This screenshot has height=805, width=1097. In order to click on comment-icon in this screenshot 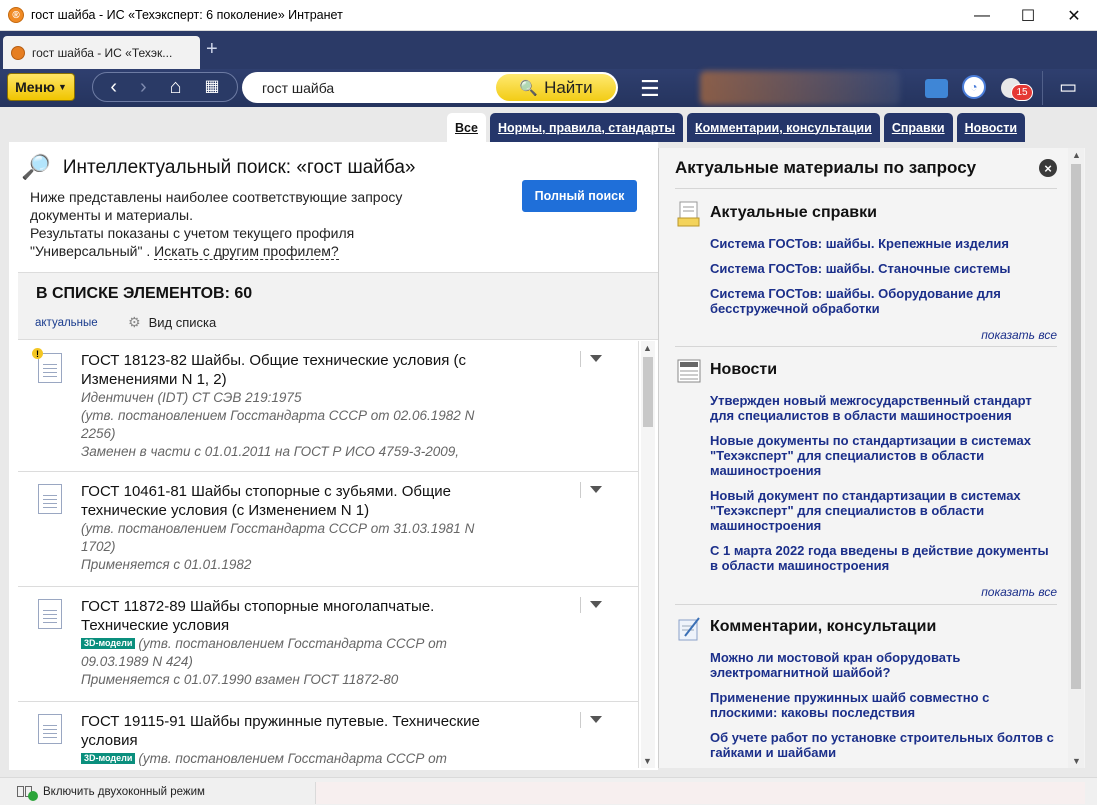, I will do `click(689, 629)`.